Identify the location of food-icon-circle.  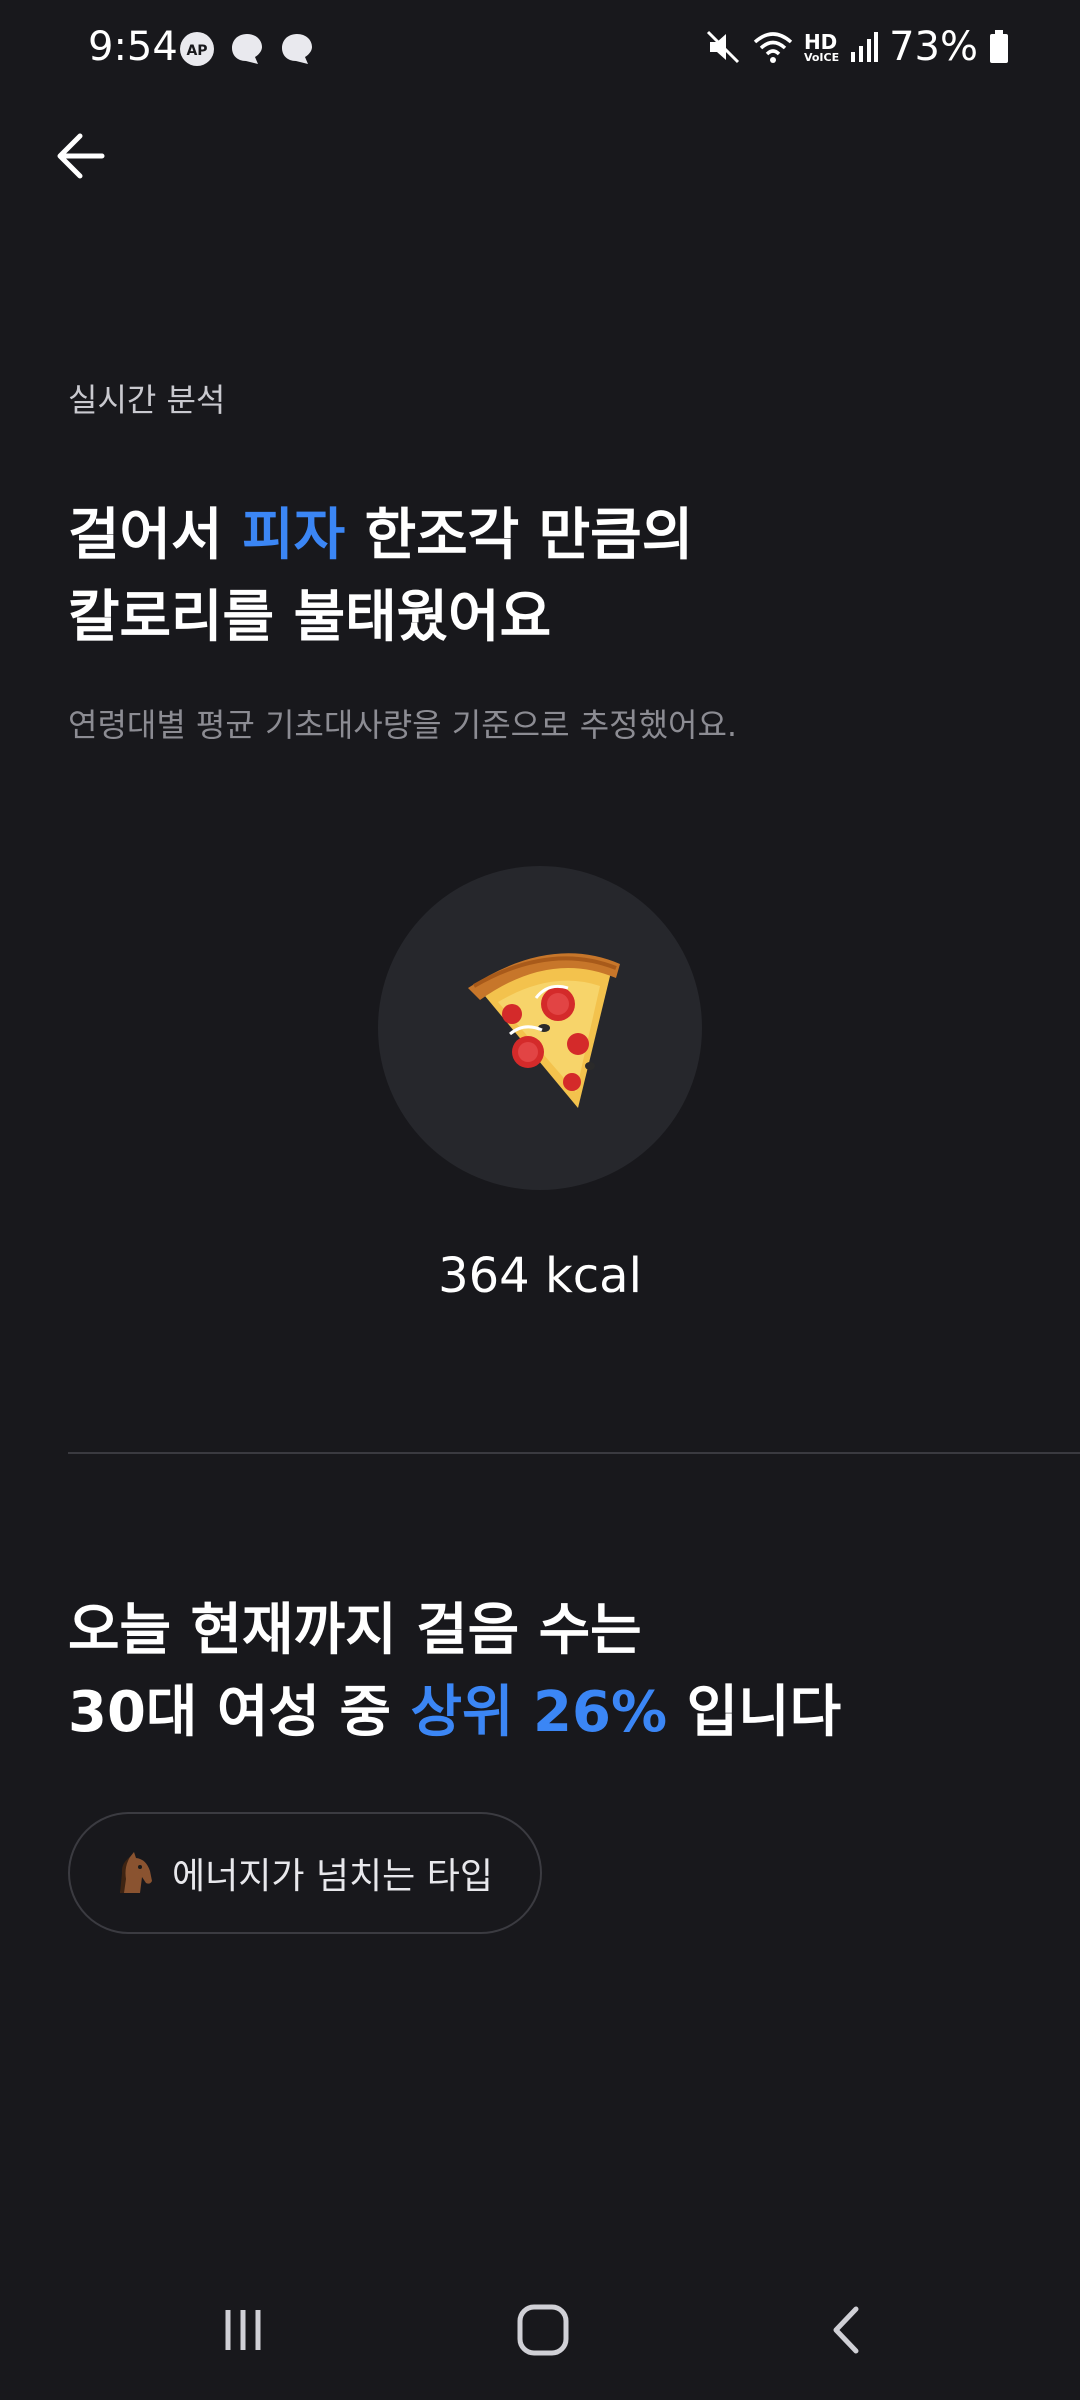
(540, 1028).